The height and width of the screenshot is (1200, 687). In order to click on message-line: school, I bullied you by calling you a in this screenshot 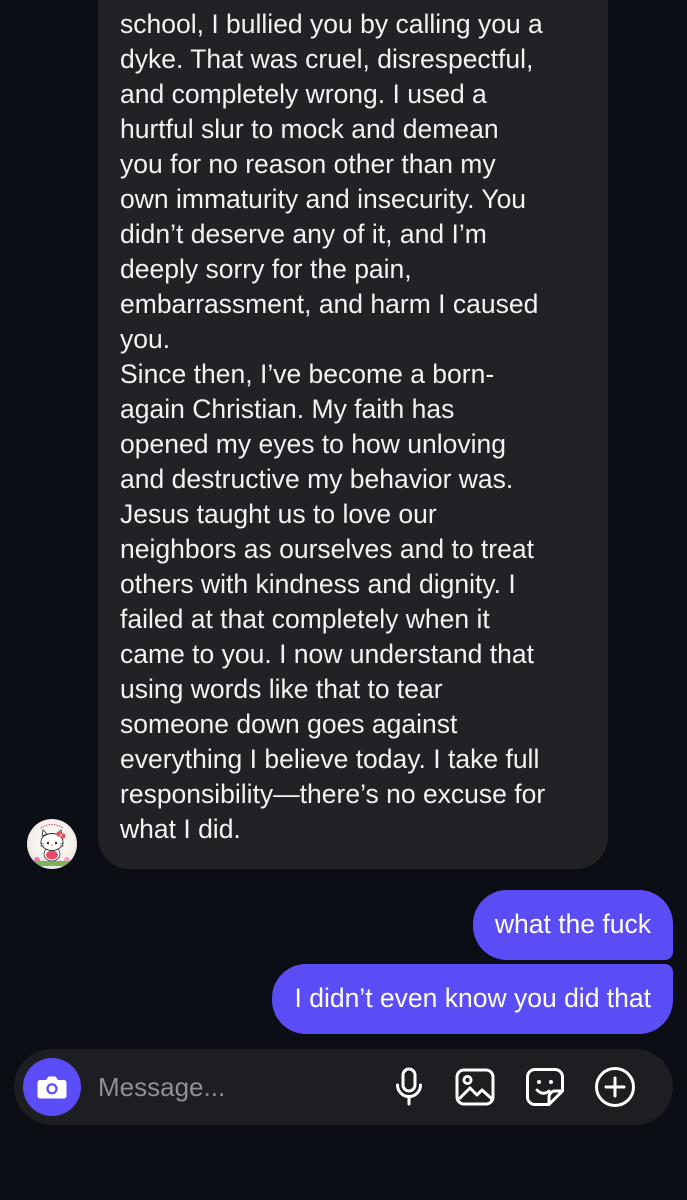, I will do `click(331, 24)`.